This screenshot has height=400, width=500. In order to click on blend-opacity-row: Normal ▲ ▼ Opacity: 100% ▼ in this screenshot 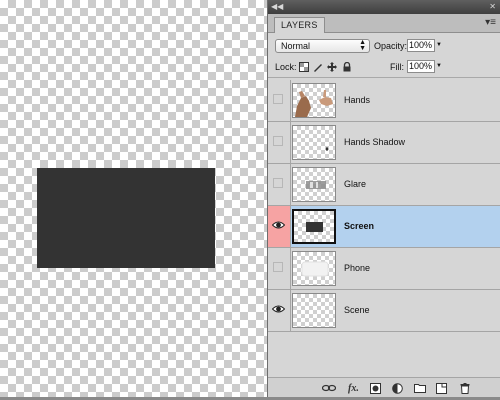, I will do `click(384, 45)`.